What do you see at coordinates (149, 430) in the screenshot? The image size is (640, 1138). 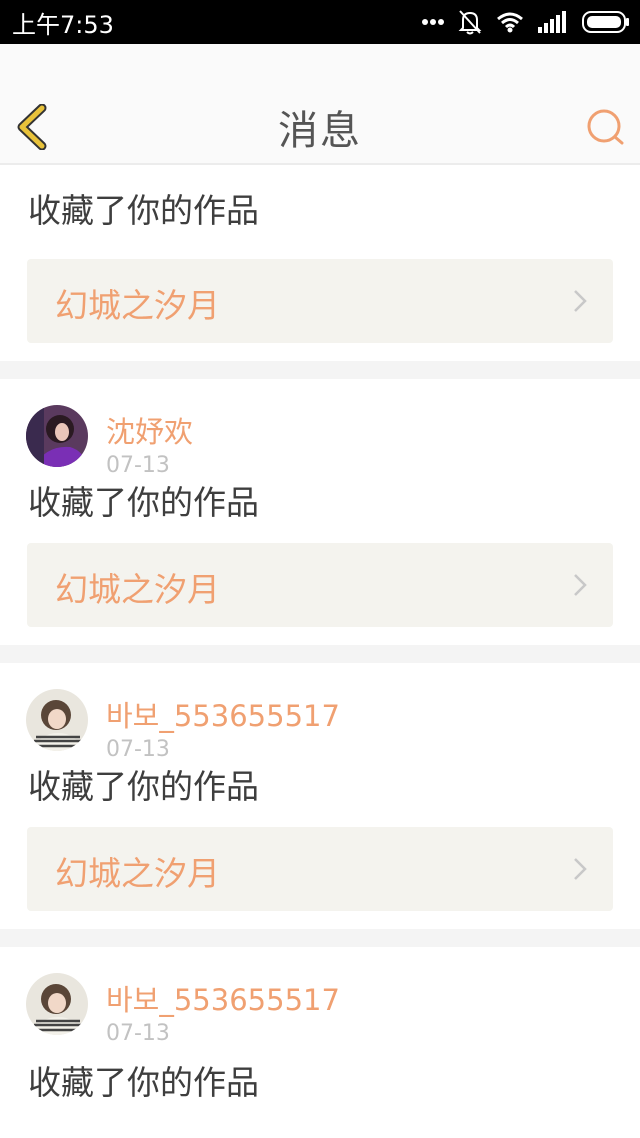 I see `username: 沈妤欢` at bounding box center [149, 430].